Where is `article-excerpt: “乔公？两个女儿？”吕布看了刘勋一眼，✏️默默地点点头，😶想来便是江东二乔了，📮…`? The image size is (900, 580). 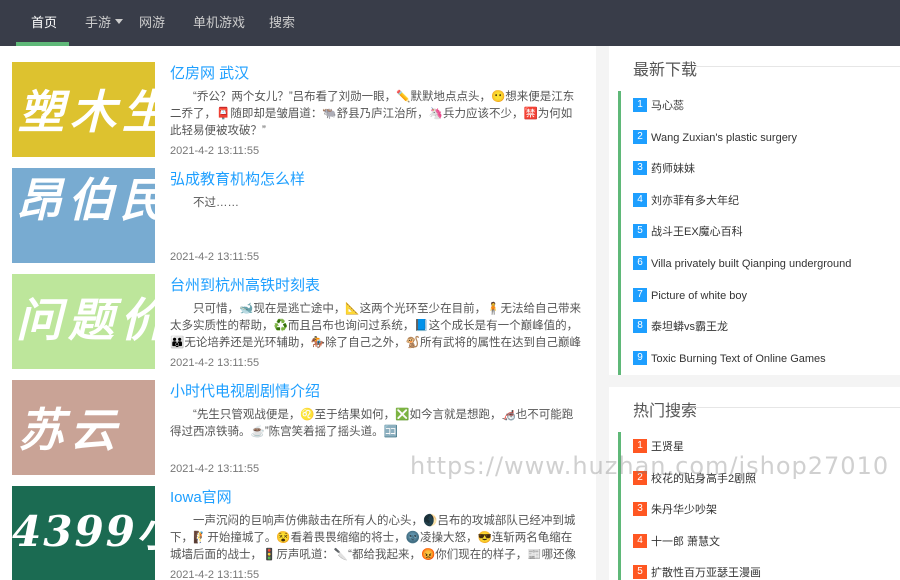 article-excerpt: “乔公？两个女儿？”吕布看了刘勋一眼，✏️默默地点点头，😶想来便是江东二乔了，📮… is located at coordinates (372, 114).